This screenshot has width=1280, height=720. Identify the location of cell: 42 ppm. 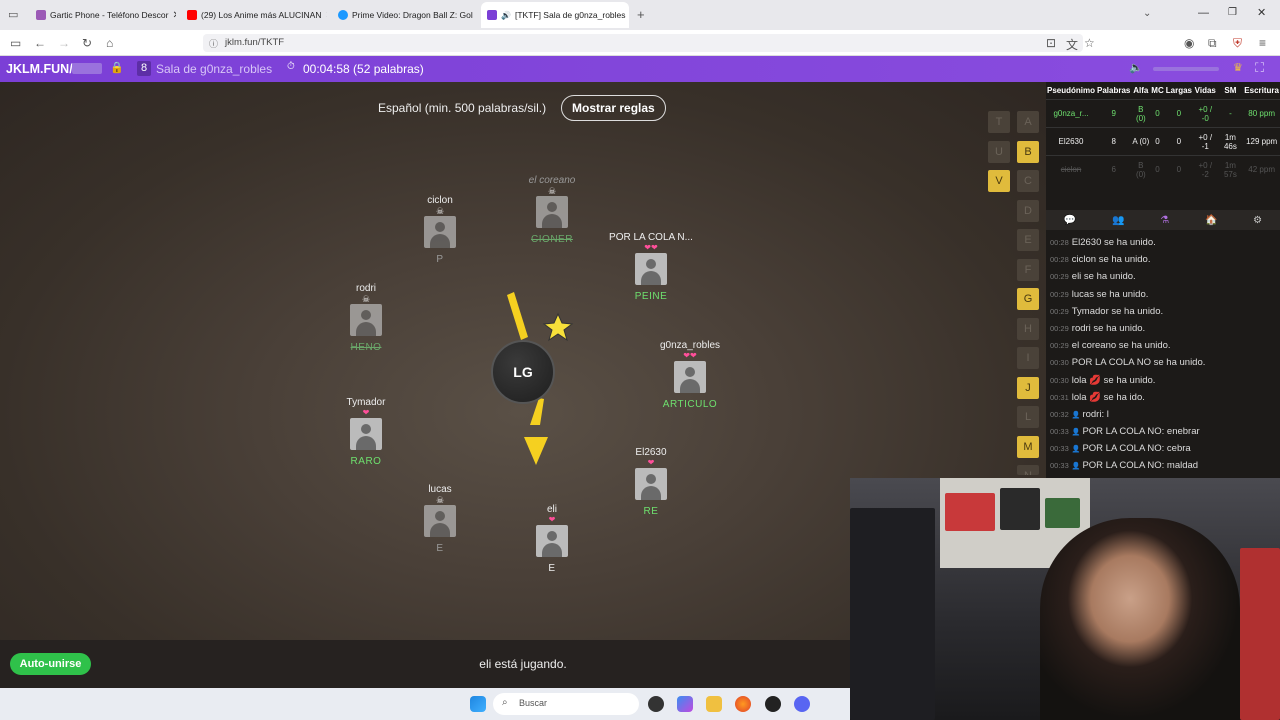
(1261, 169).